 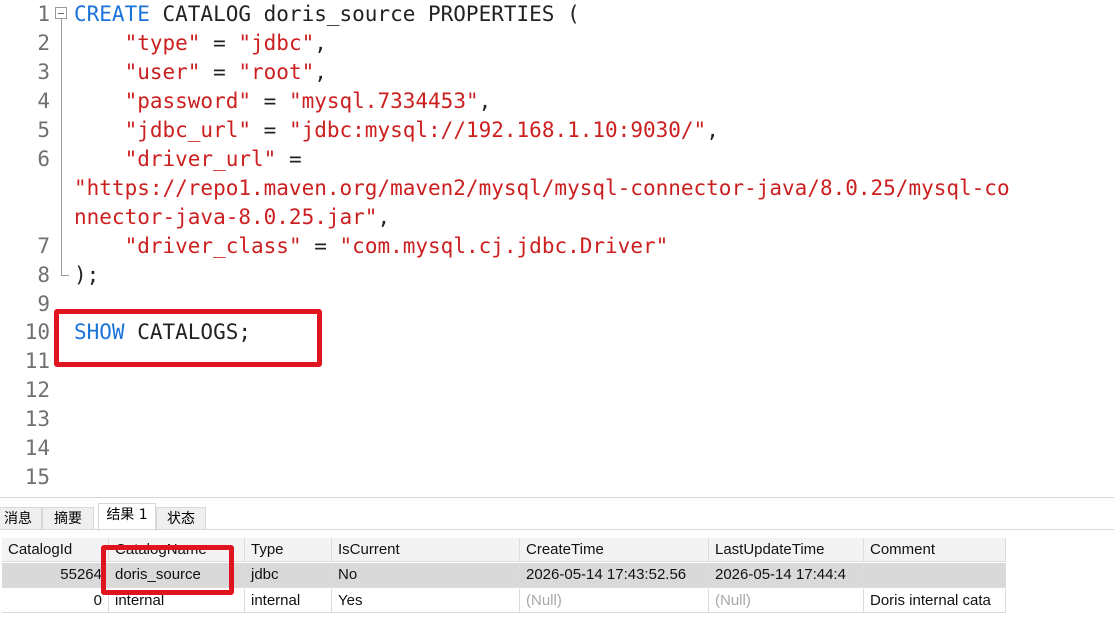 I want to click on table-cell: internal, so click(x=288, y=601).